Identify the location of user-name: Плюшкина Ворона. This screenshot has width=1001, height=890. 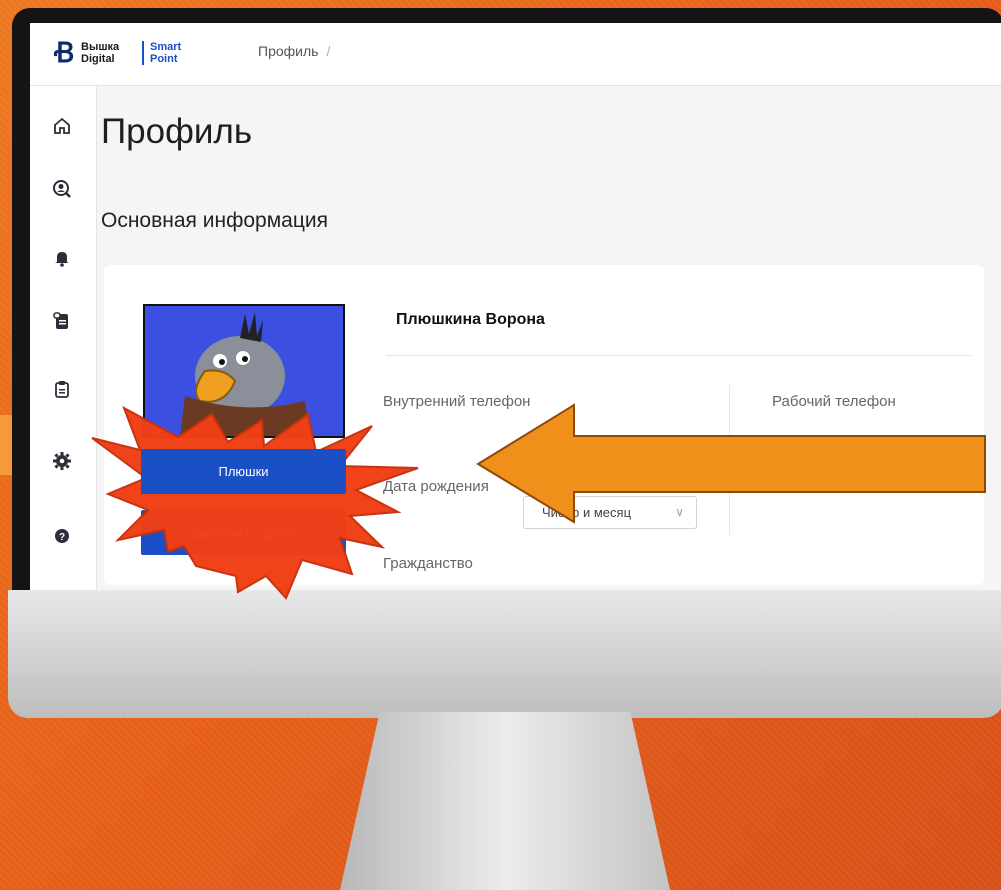
(470, 319).